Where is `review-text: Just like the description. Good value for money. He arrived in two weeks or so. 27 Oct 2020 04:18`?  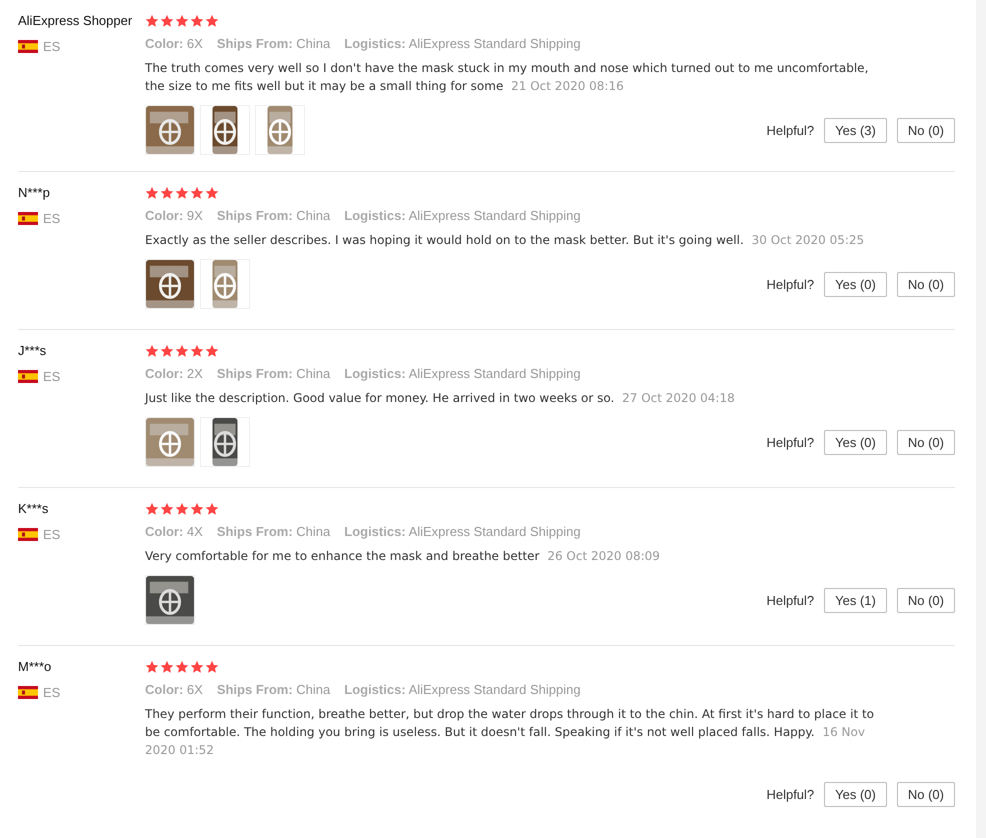
review-text: Just like the description. Good value for money. He arrived in two weeks or so. 27 Oct 2020 04:18 is located at coordinates (440, 398).